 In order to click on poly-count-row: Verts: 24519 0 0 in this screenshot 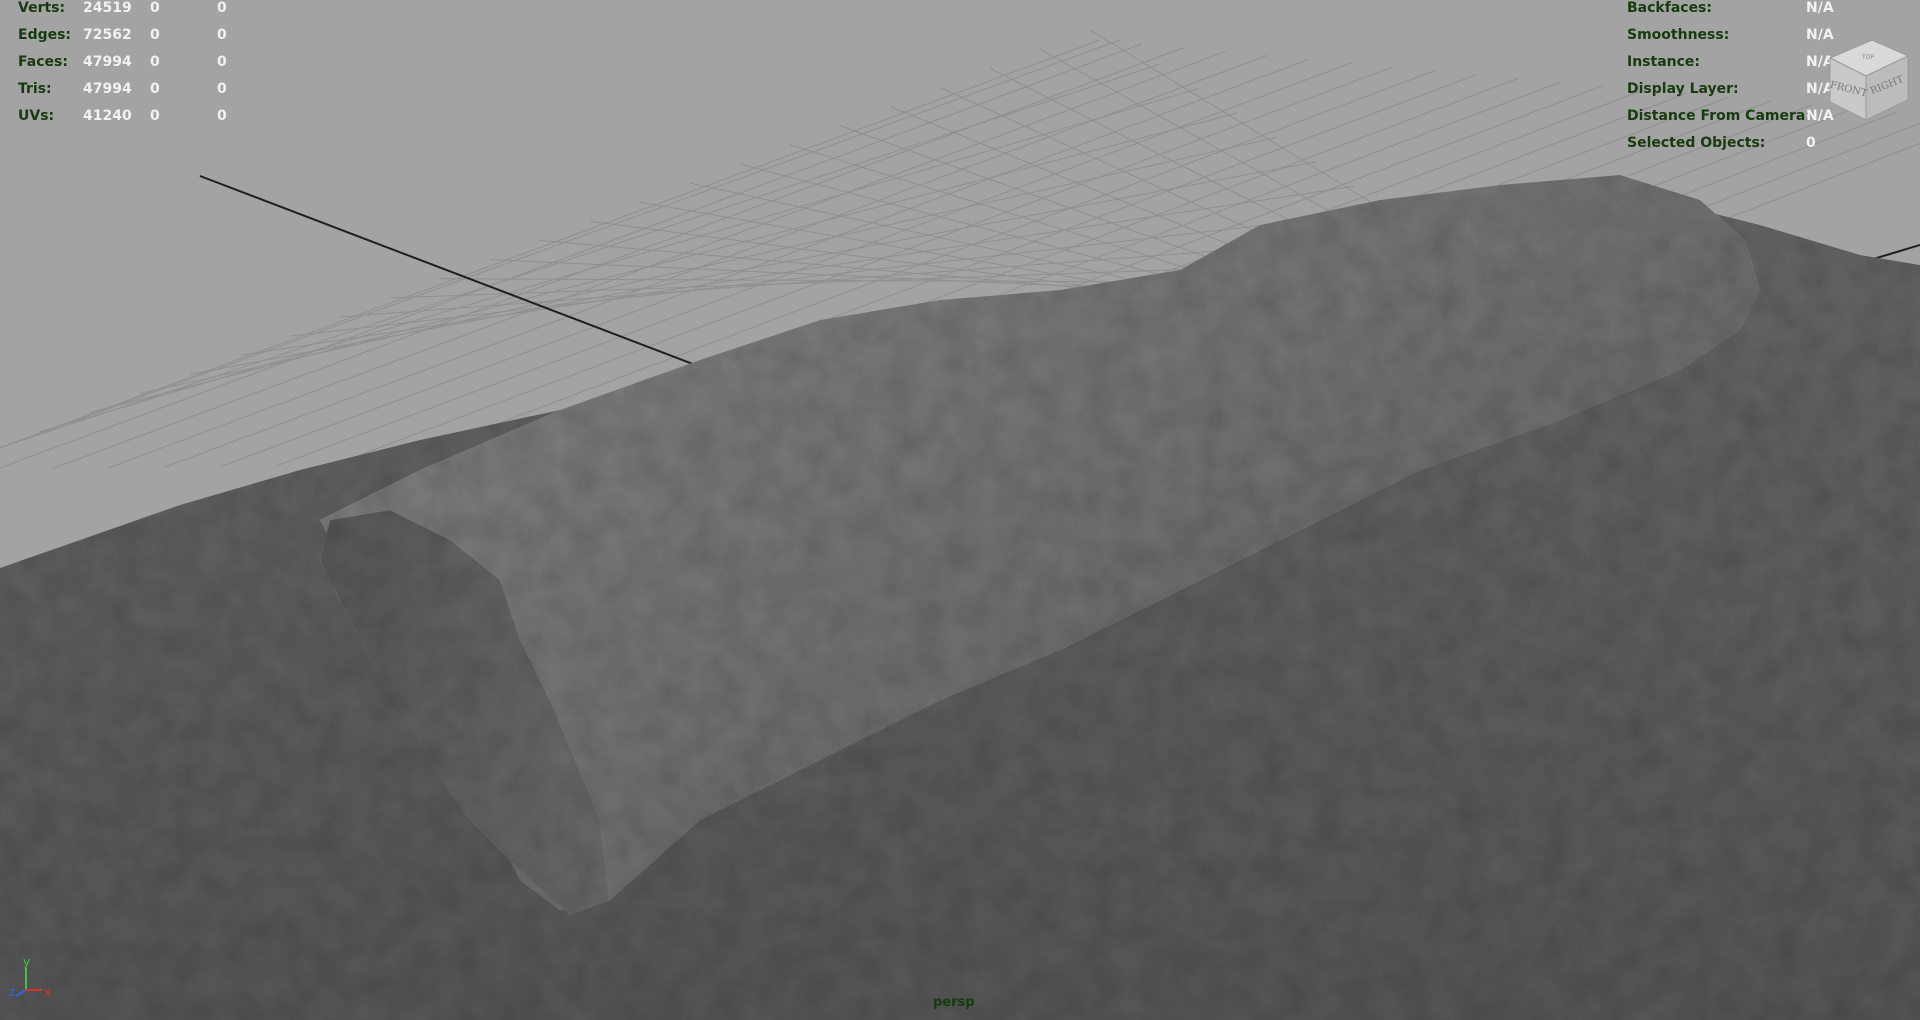, I will do `click(133, 11)`.